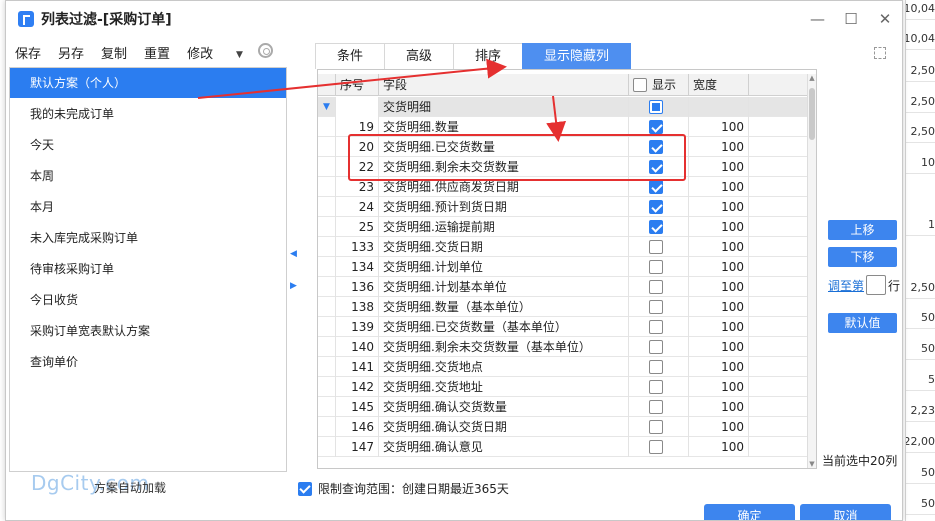  I want to click on grid-scrollbar: ▲ ▼, so click(811, 271).